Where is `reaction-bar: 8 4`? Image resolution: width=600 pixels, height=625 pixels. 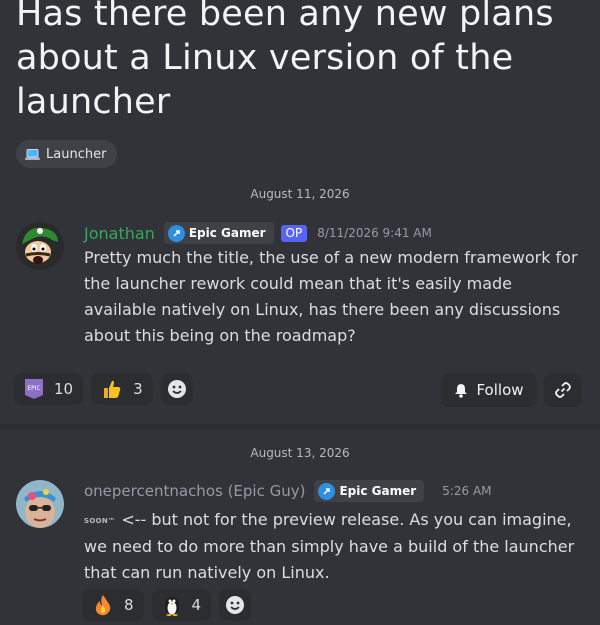 reaction-bar: 8 4 is located at coordinates (167, 605).